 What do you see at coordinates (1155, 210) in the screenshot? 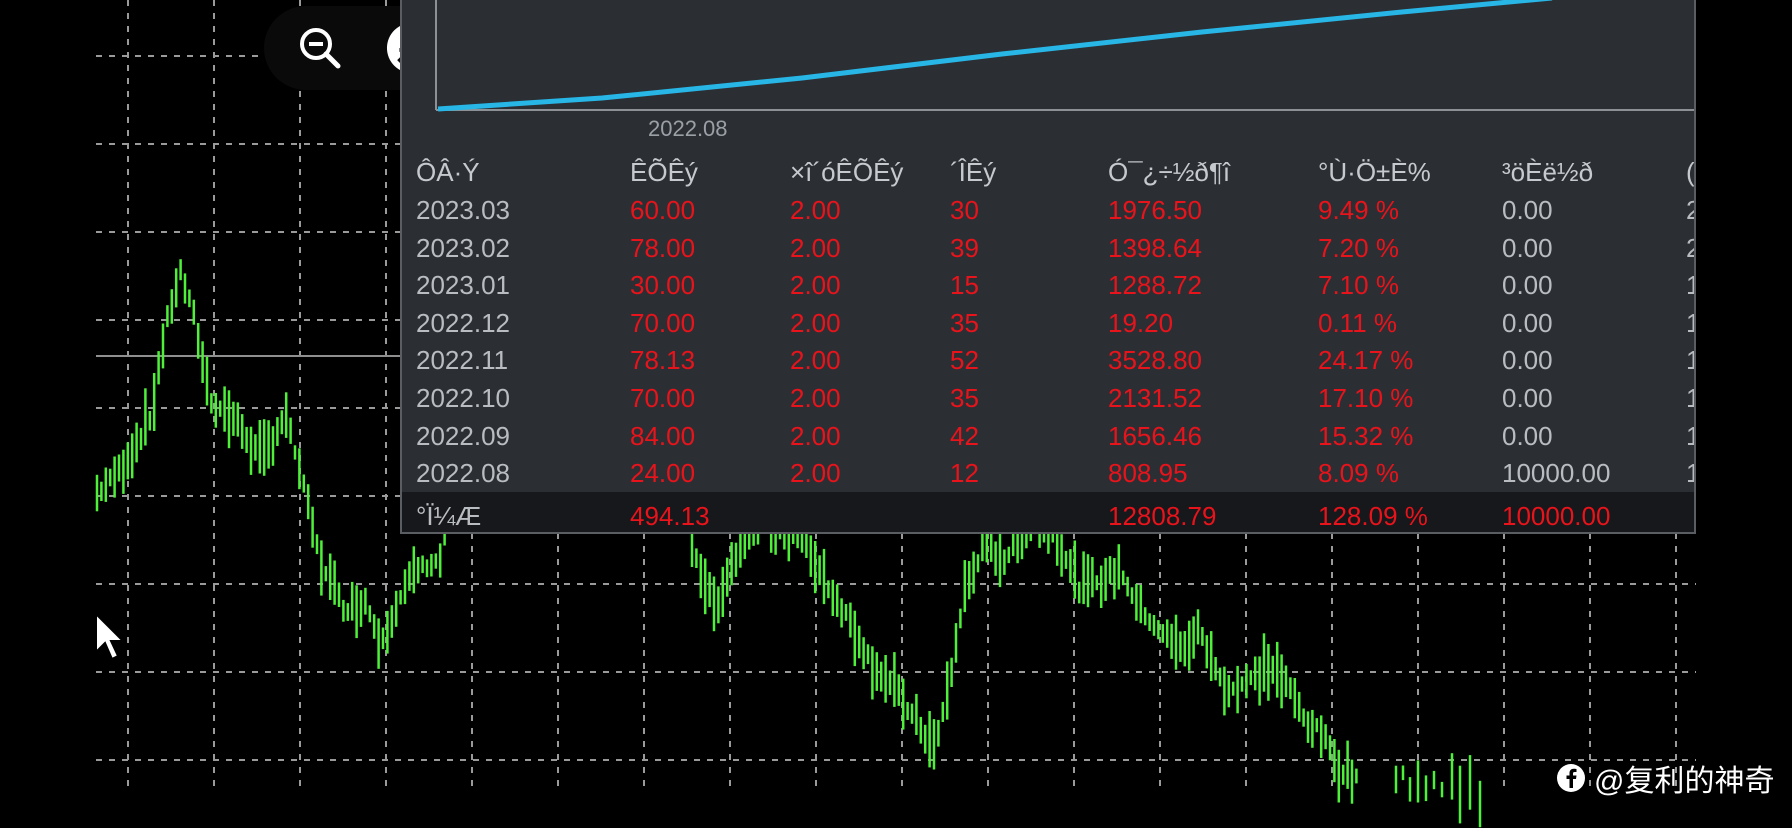
I see `table-cell: 1976.50` at bounding box center [1155, 210].